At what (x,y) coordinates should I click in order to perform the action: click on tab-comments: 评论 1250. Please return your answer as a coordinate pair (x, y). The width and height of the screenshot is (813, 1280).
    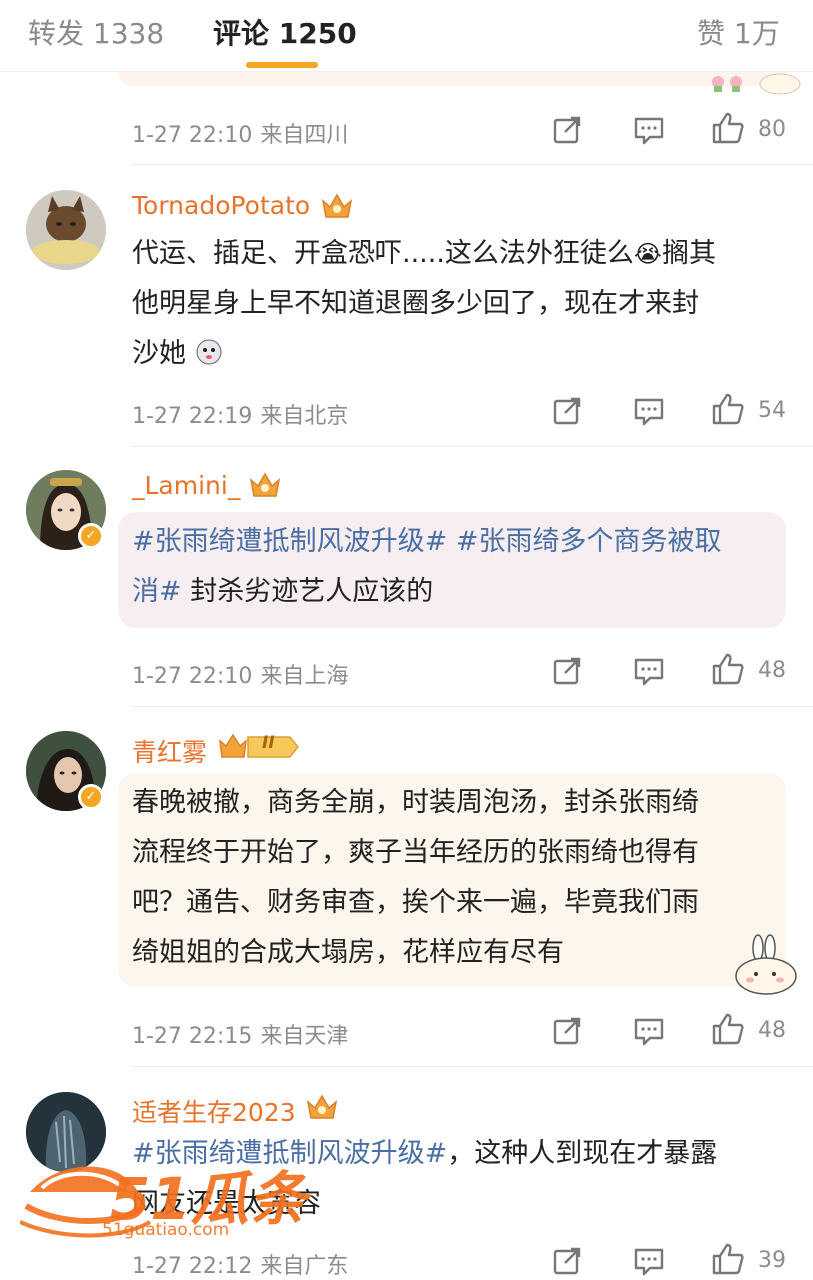
    Looking at the image, I should click on (285, 32).